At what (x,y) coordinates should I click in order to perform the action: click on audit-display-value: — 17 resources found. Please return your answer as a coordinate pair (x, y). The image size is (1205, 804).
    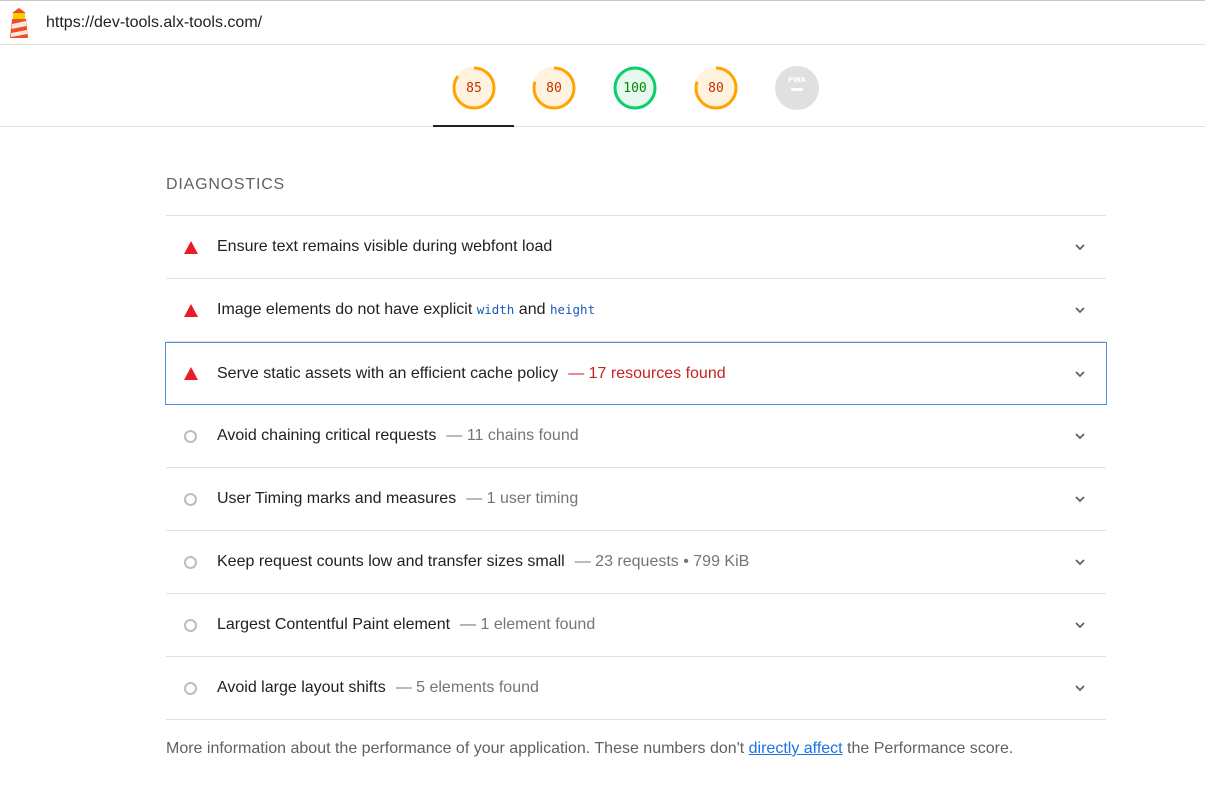
    Looking at the image, I should click on (647, 373).